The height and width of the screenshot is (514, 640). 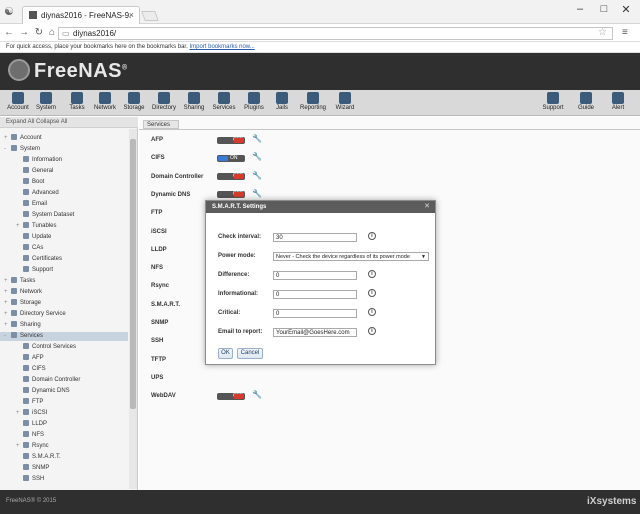 I want to click on tree-expand-collapse: Expand All Collapse All, so click(x=69, y=122).